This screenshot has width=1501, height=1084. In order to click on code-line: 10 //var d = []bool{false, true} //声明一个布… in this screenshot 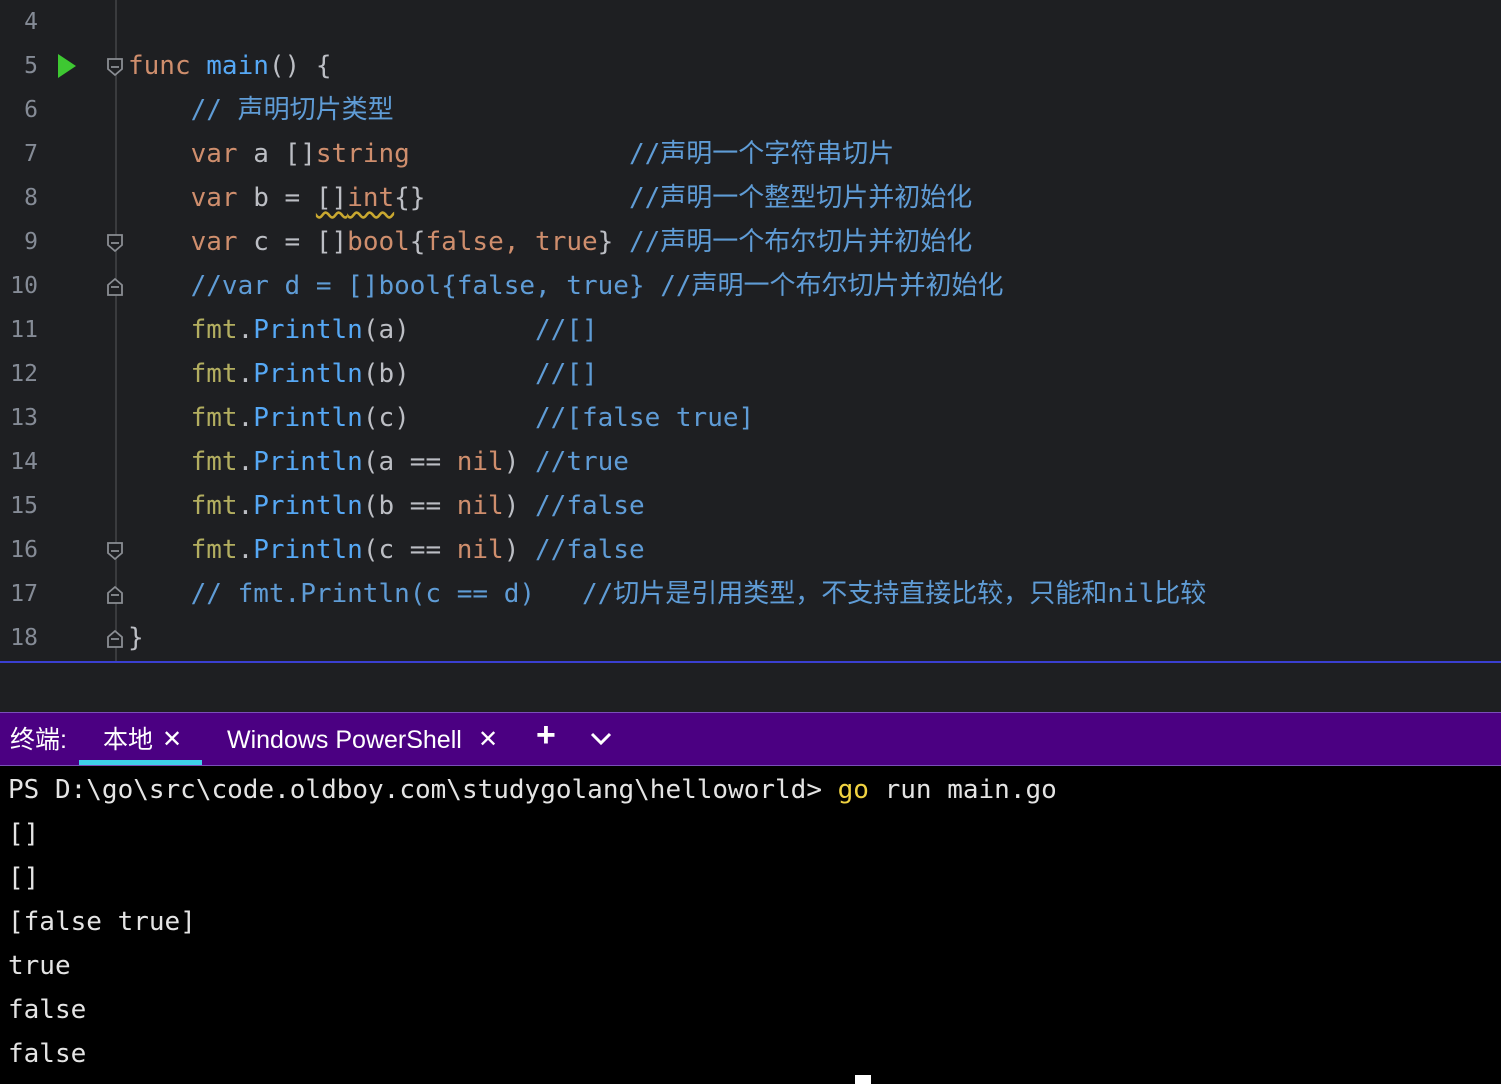, I will do `click(750, 286)`.